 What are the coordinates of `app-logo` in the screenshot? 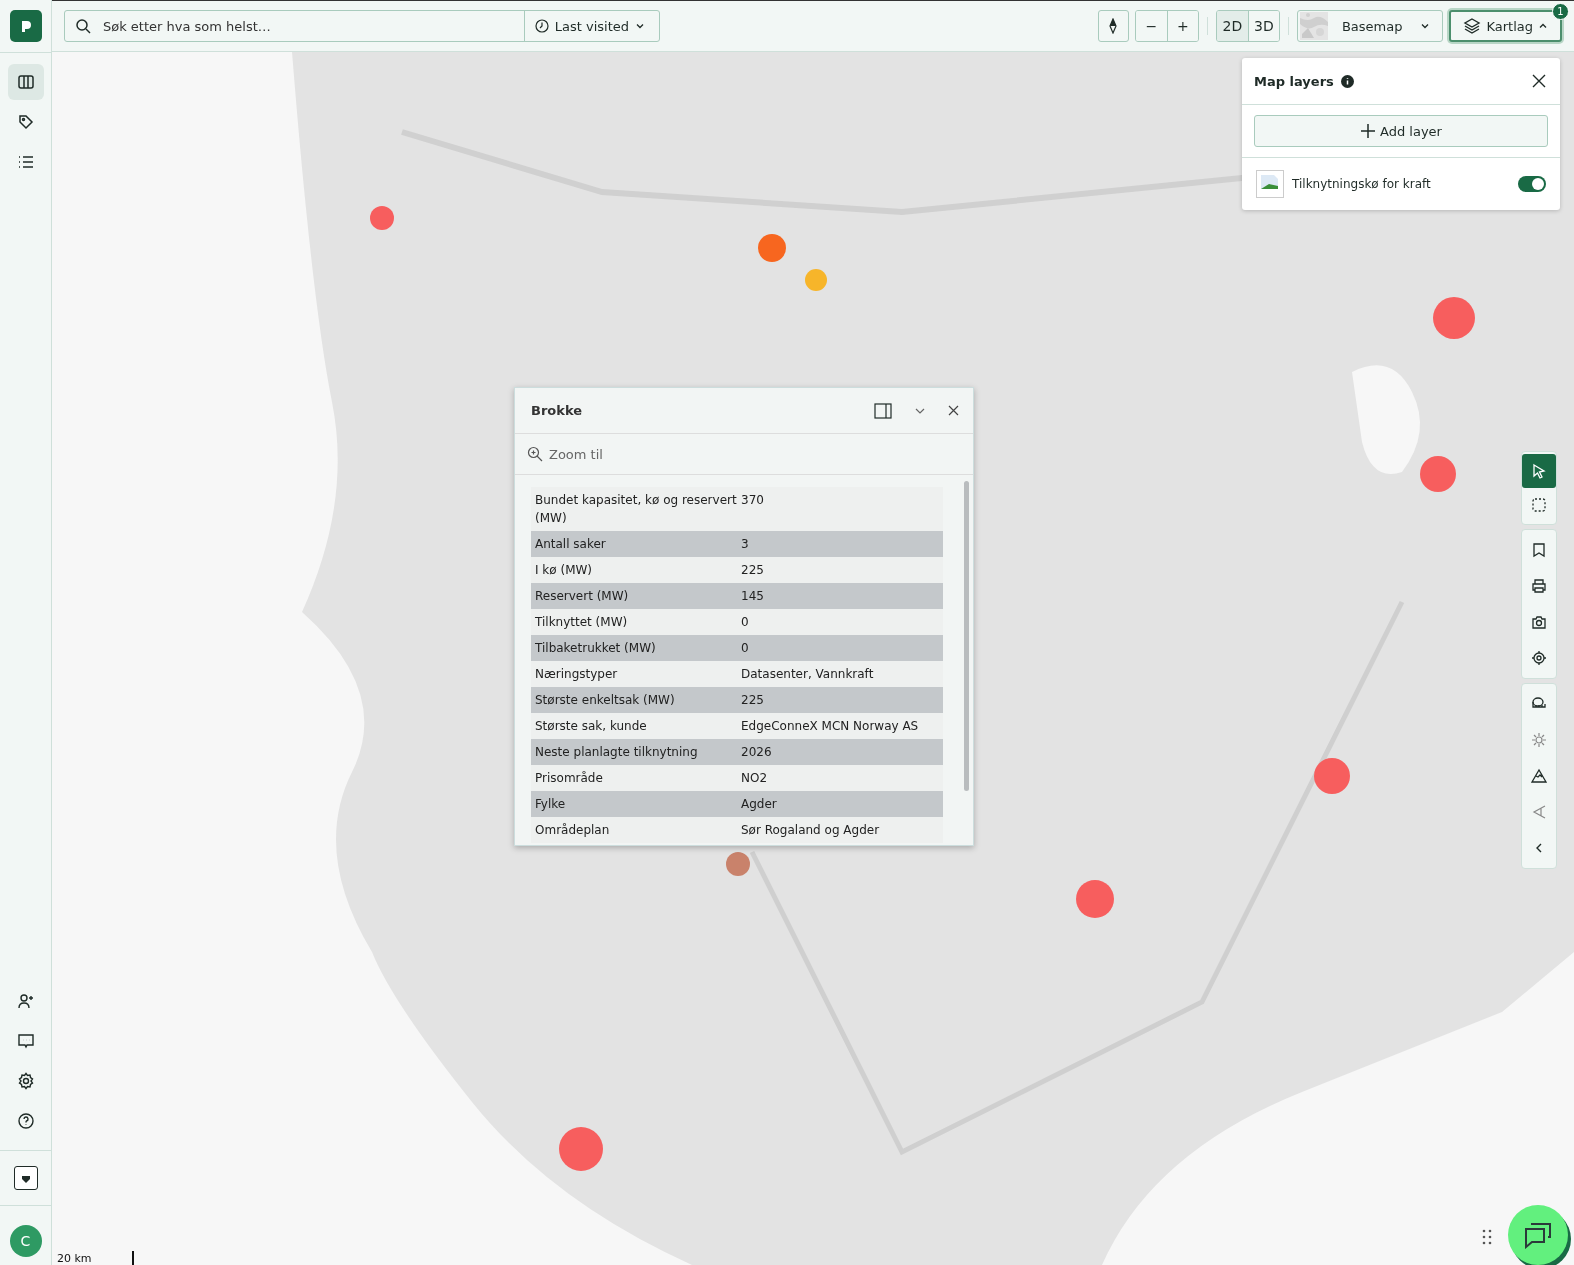 It's located at (25, 26).